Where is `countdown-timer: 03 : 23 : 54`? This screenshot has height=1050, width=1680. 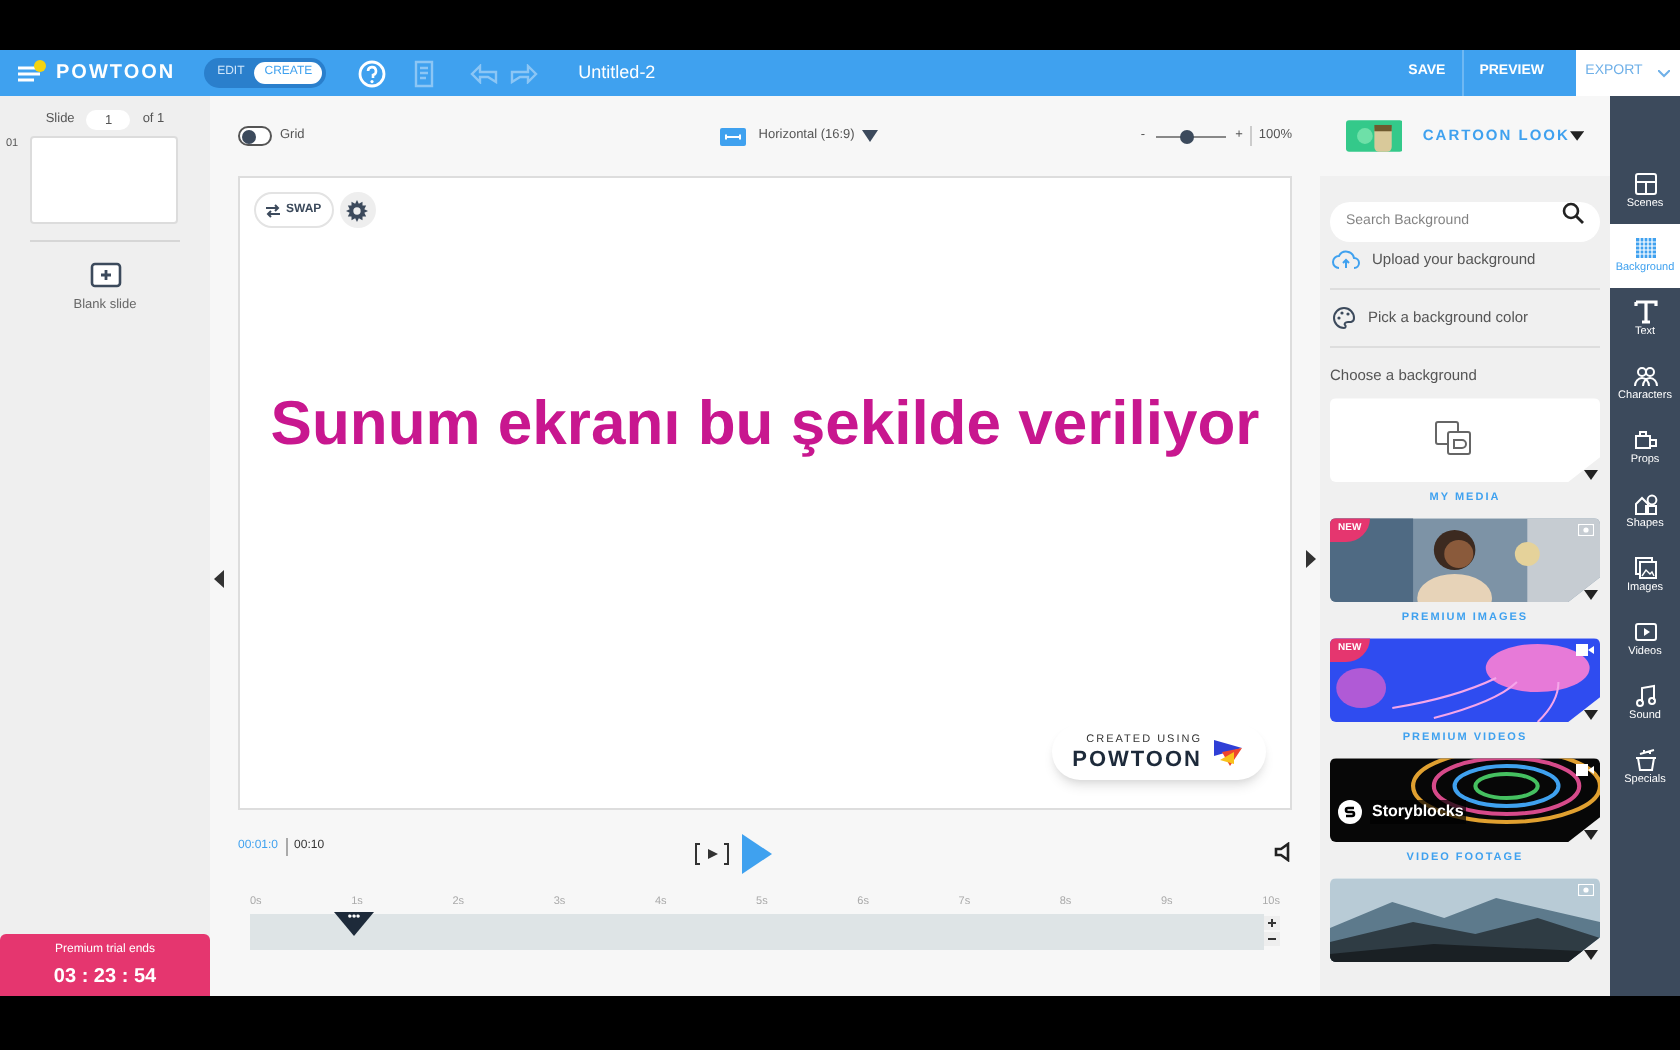 countdown-timer: 03 : 23 : 54 is located at coordinates (105, 977).